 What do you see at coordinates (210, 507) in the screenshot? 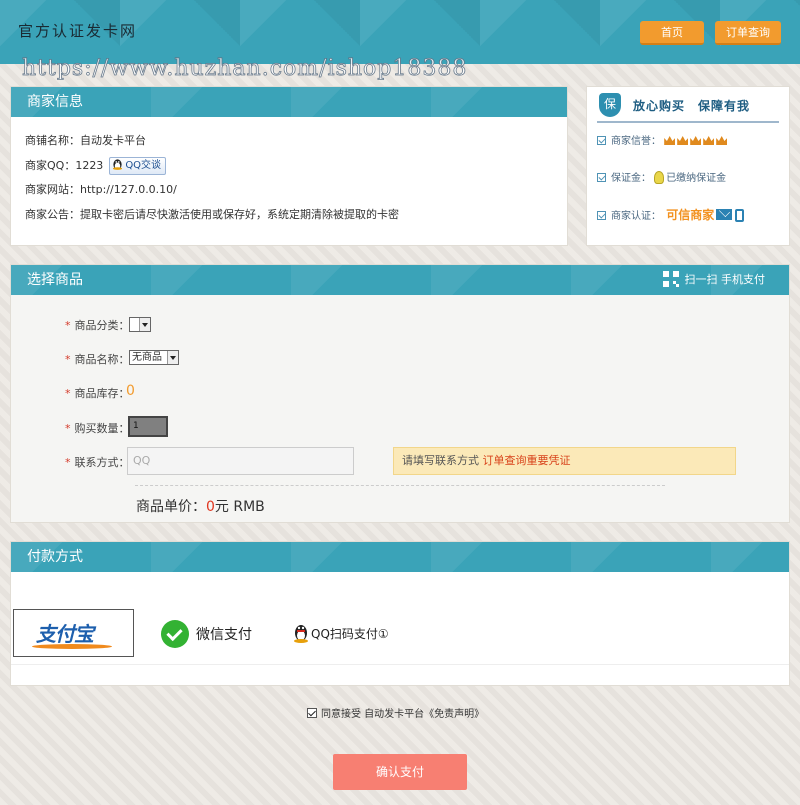
I see `price-value: 0` at bounding box center [210, 507].